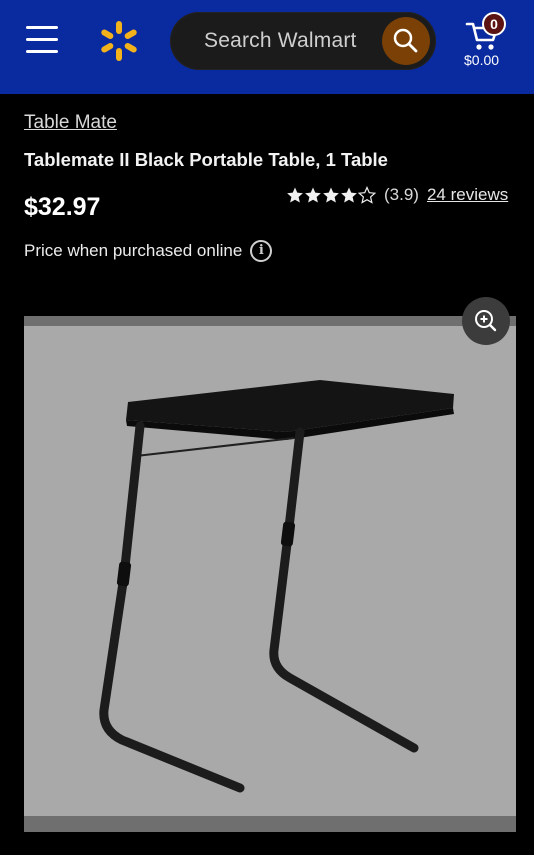 The image size is (534, 855). What do you see at coordinates (494, 24) in the screenshot?
I see `cart-count-badge: 0` at bounding box center [494, 24].